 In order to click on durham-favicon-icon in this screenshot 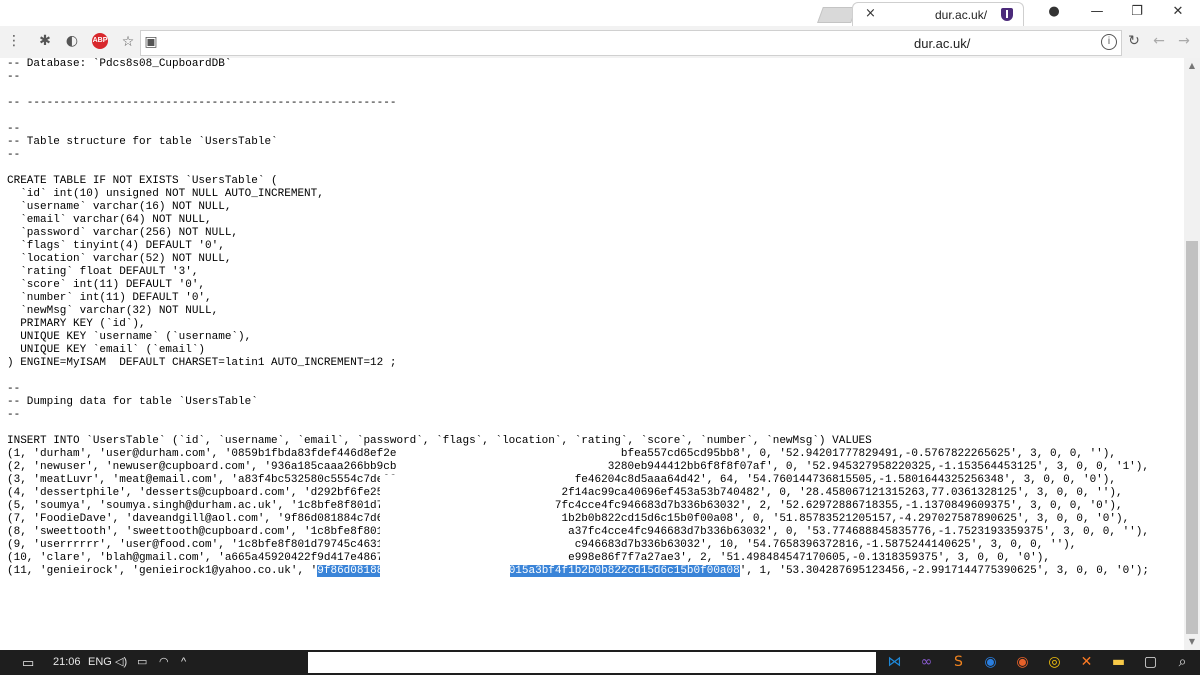, I will do `click(1007, 14)`.